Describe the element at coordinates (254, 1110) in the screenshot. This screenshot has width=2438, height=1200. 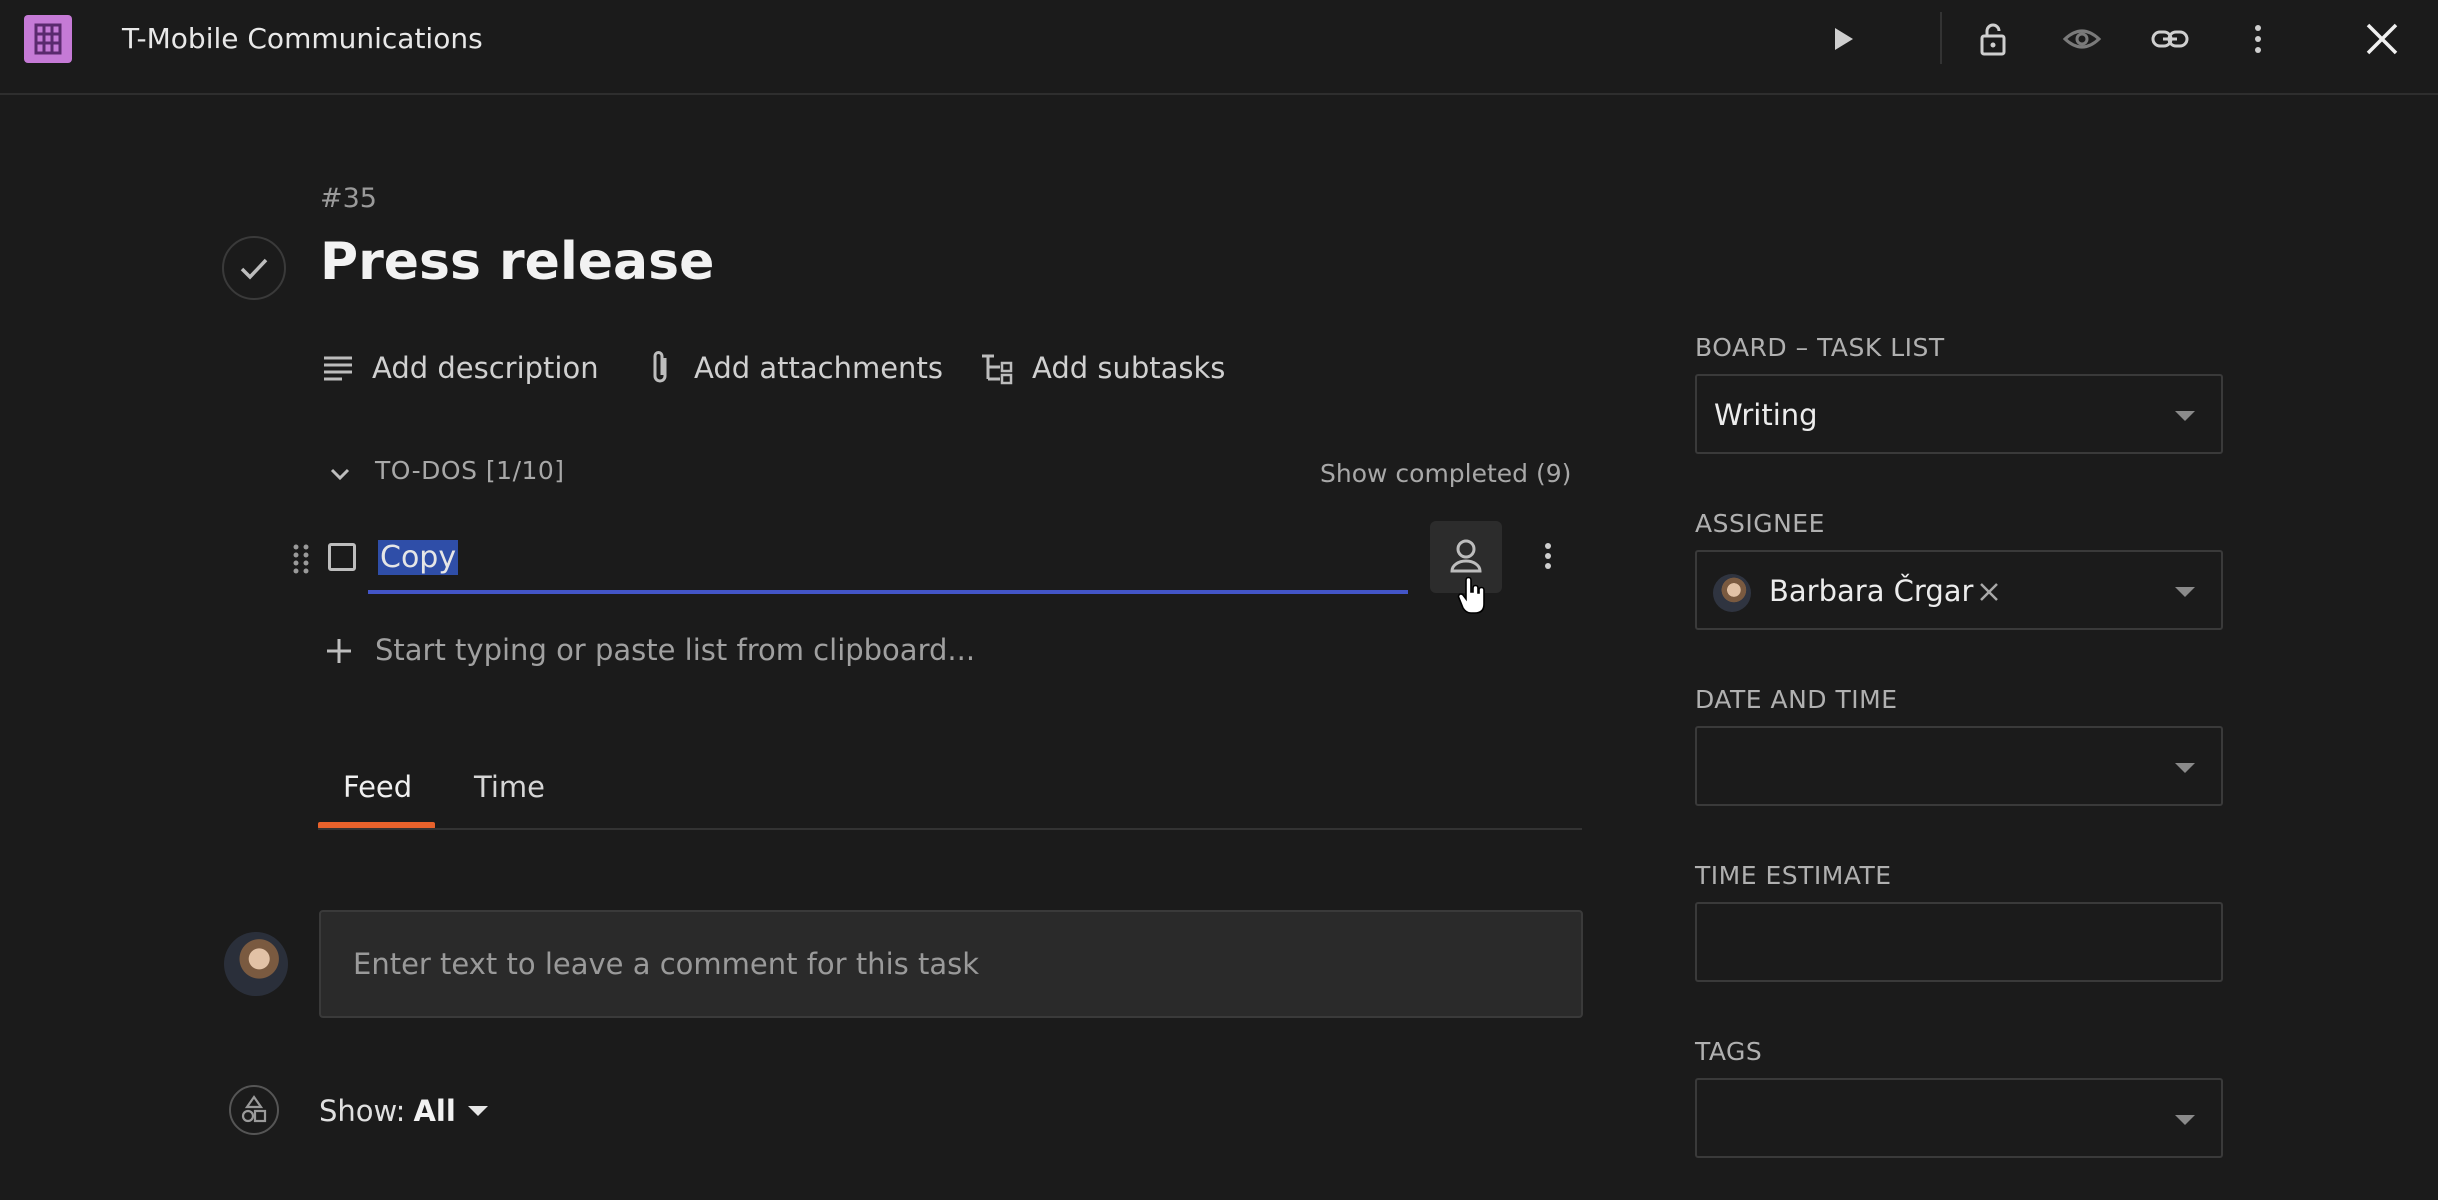
I see `filter-shapes-icon` at that location.